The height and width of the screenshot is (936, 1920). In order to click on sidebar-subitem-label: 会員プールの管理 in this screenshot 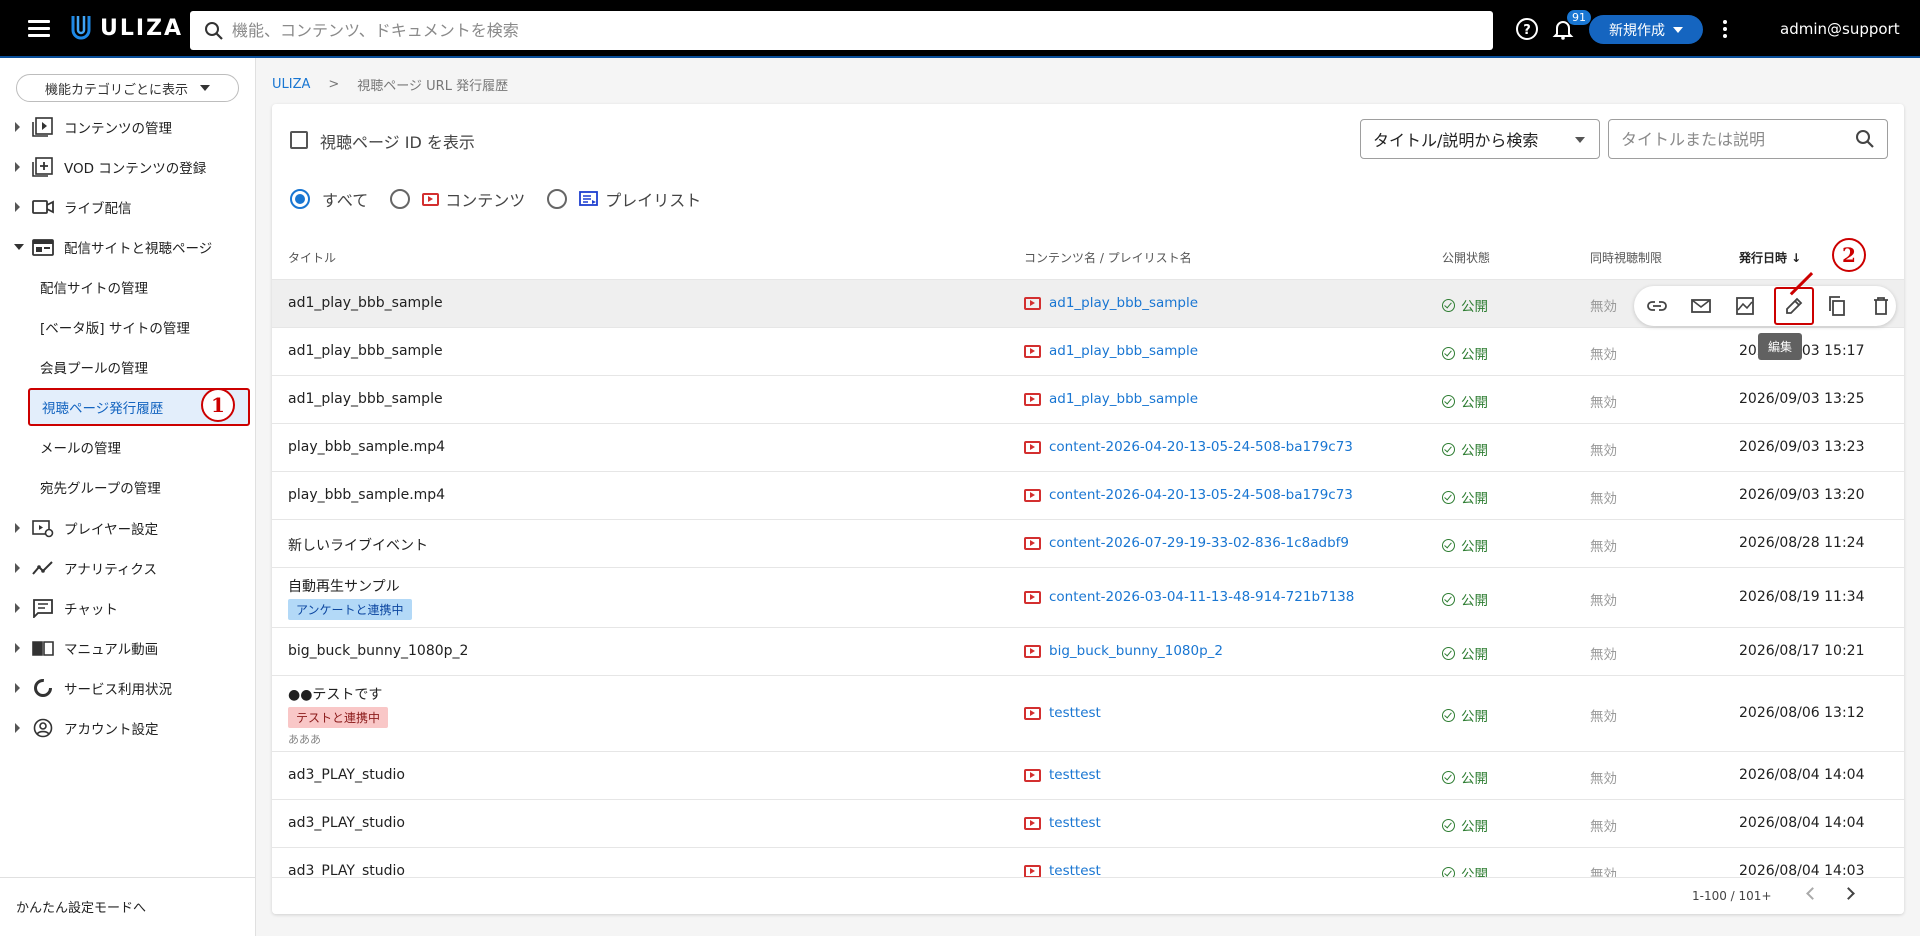, I will do `click(94, 369)`.